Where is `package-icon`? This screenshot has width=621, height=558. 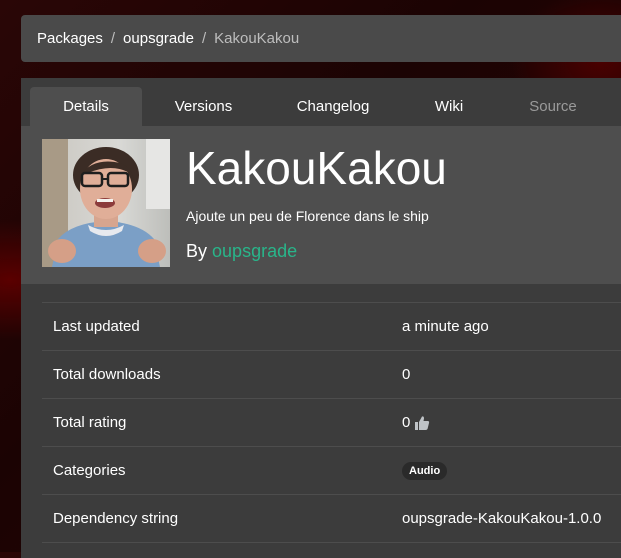 package-icon is located at coordinates (106, 203).